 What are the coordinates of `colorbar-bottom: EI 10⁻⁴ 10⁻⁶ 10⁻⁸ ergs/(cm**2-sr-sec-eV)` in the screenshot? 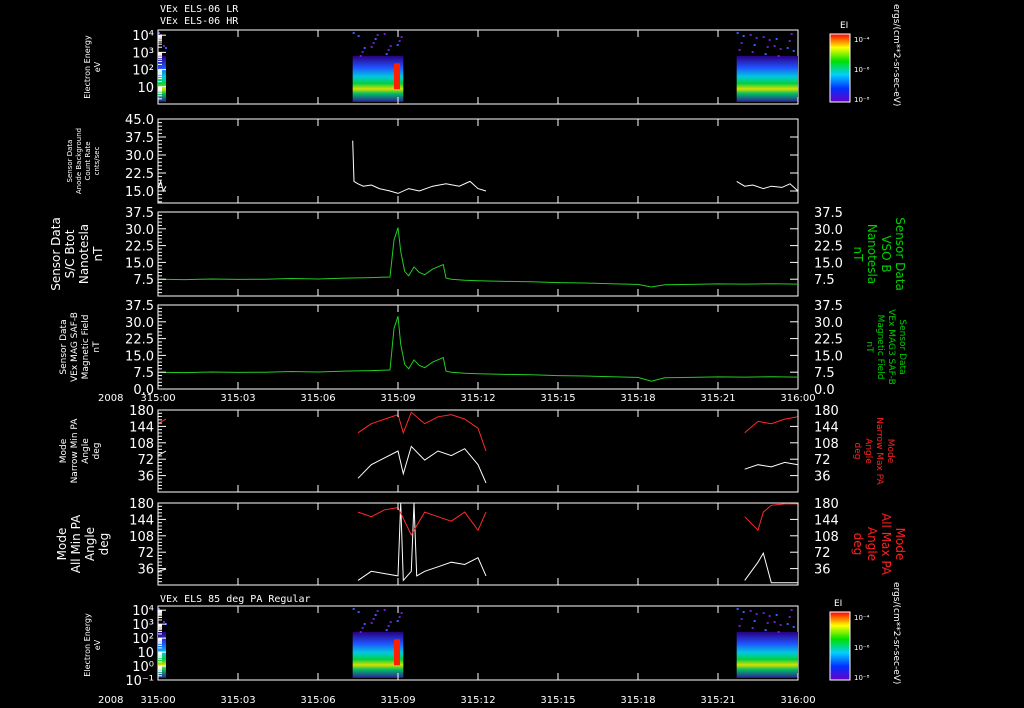 It's located at (865, 633).